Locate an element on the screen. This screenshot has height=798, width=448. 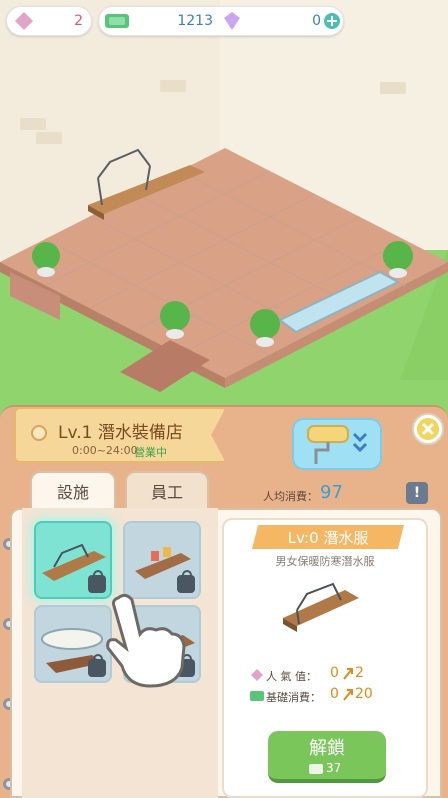
item-card-drinks is located at coordinates (162, 560).